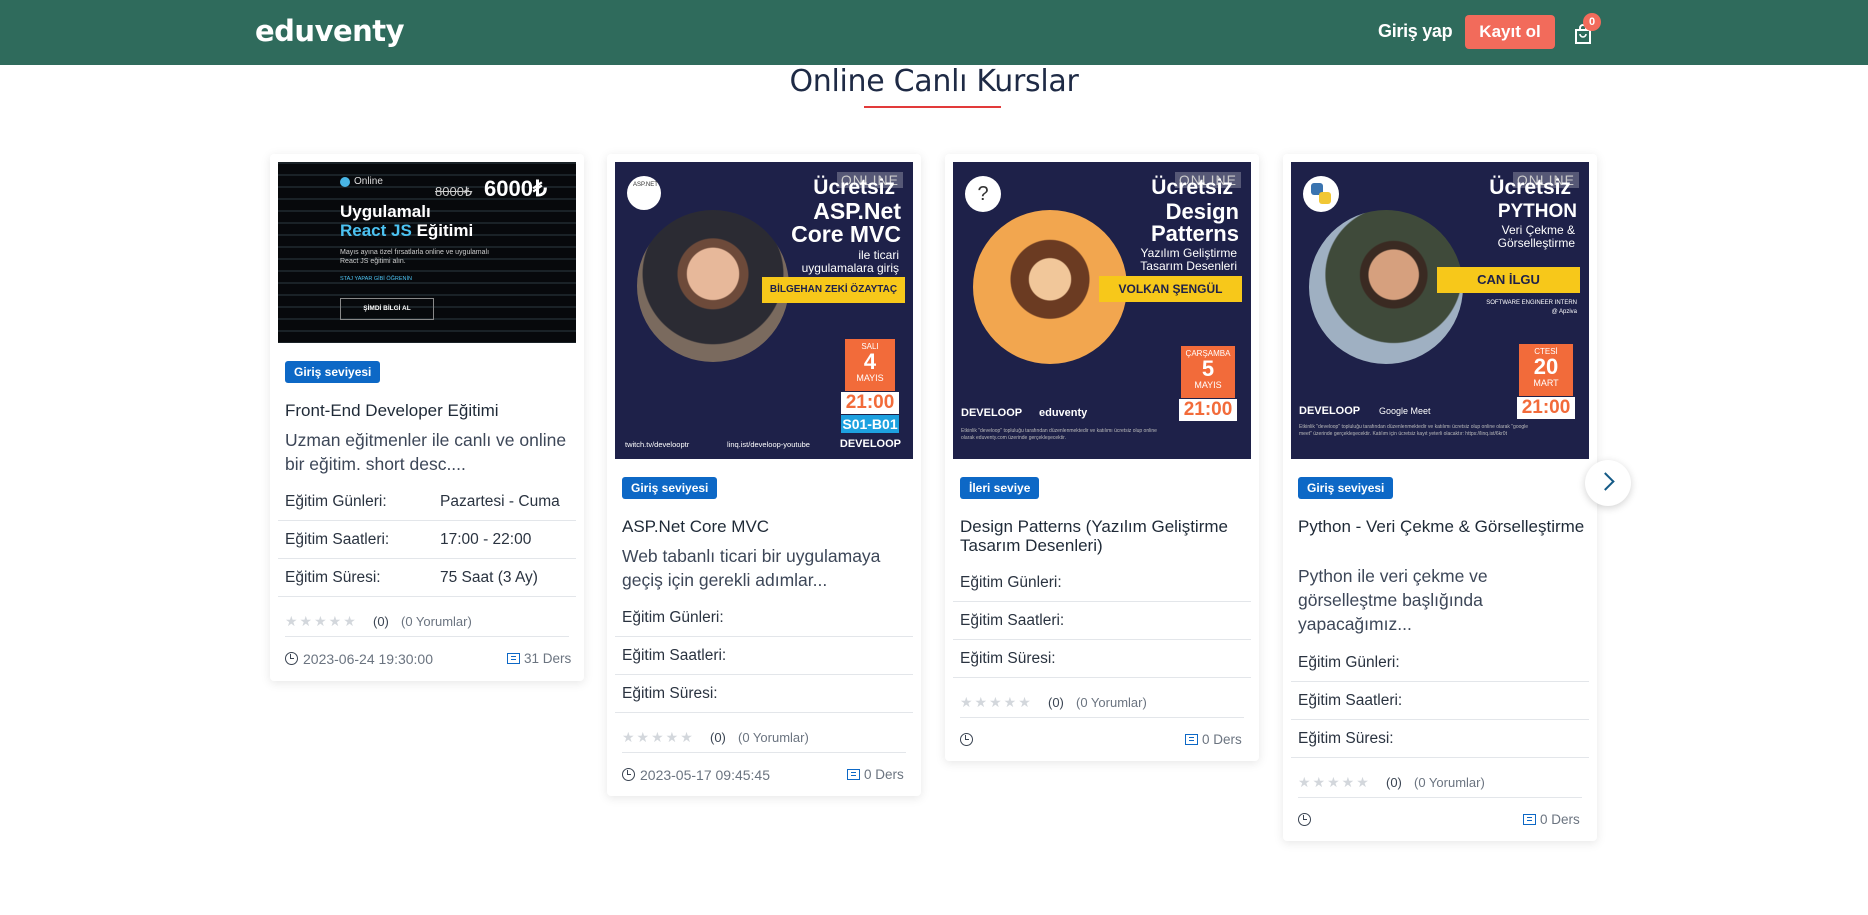 This screenshot has height=915, width=1868. What do you see at coordinates (1546, 383) in the screenshot?
I see `event-month: MART` at bounding box center [1546, 383].